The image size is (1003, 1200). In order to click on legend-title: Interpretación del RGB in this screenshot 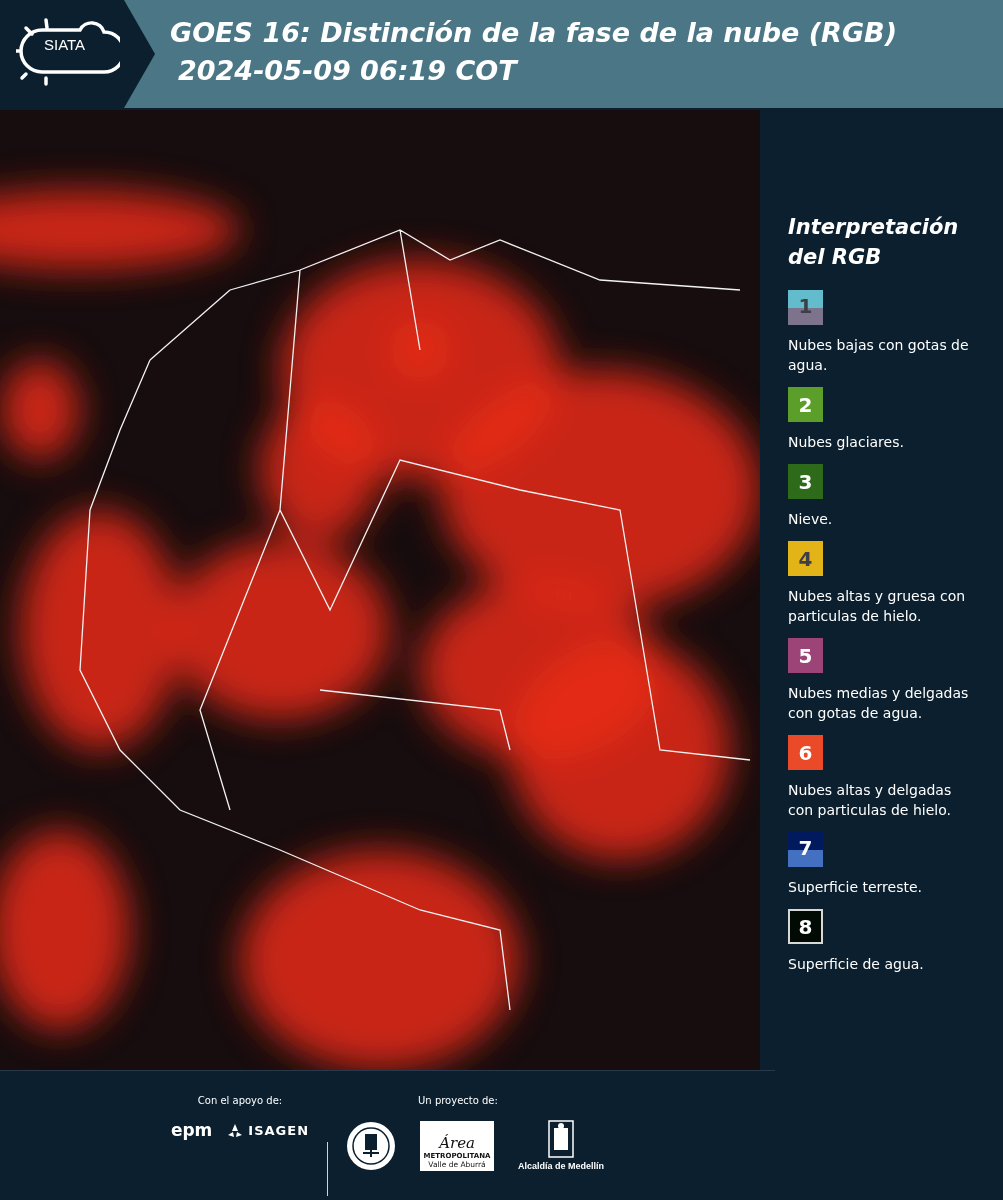, I will do `click(874, 242)`.